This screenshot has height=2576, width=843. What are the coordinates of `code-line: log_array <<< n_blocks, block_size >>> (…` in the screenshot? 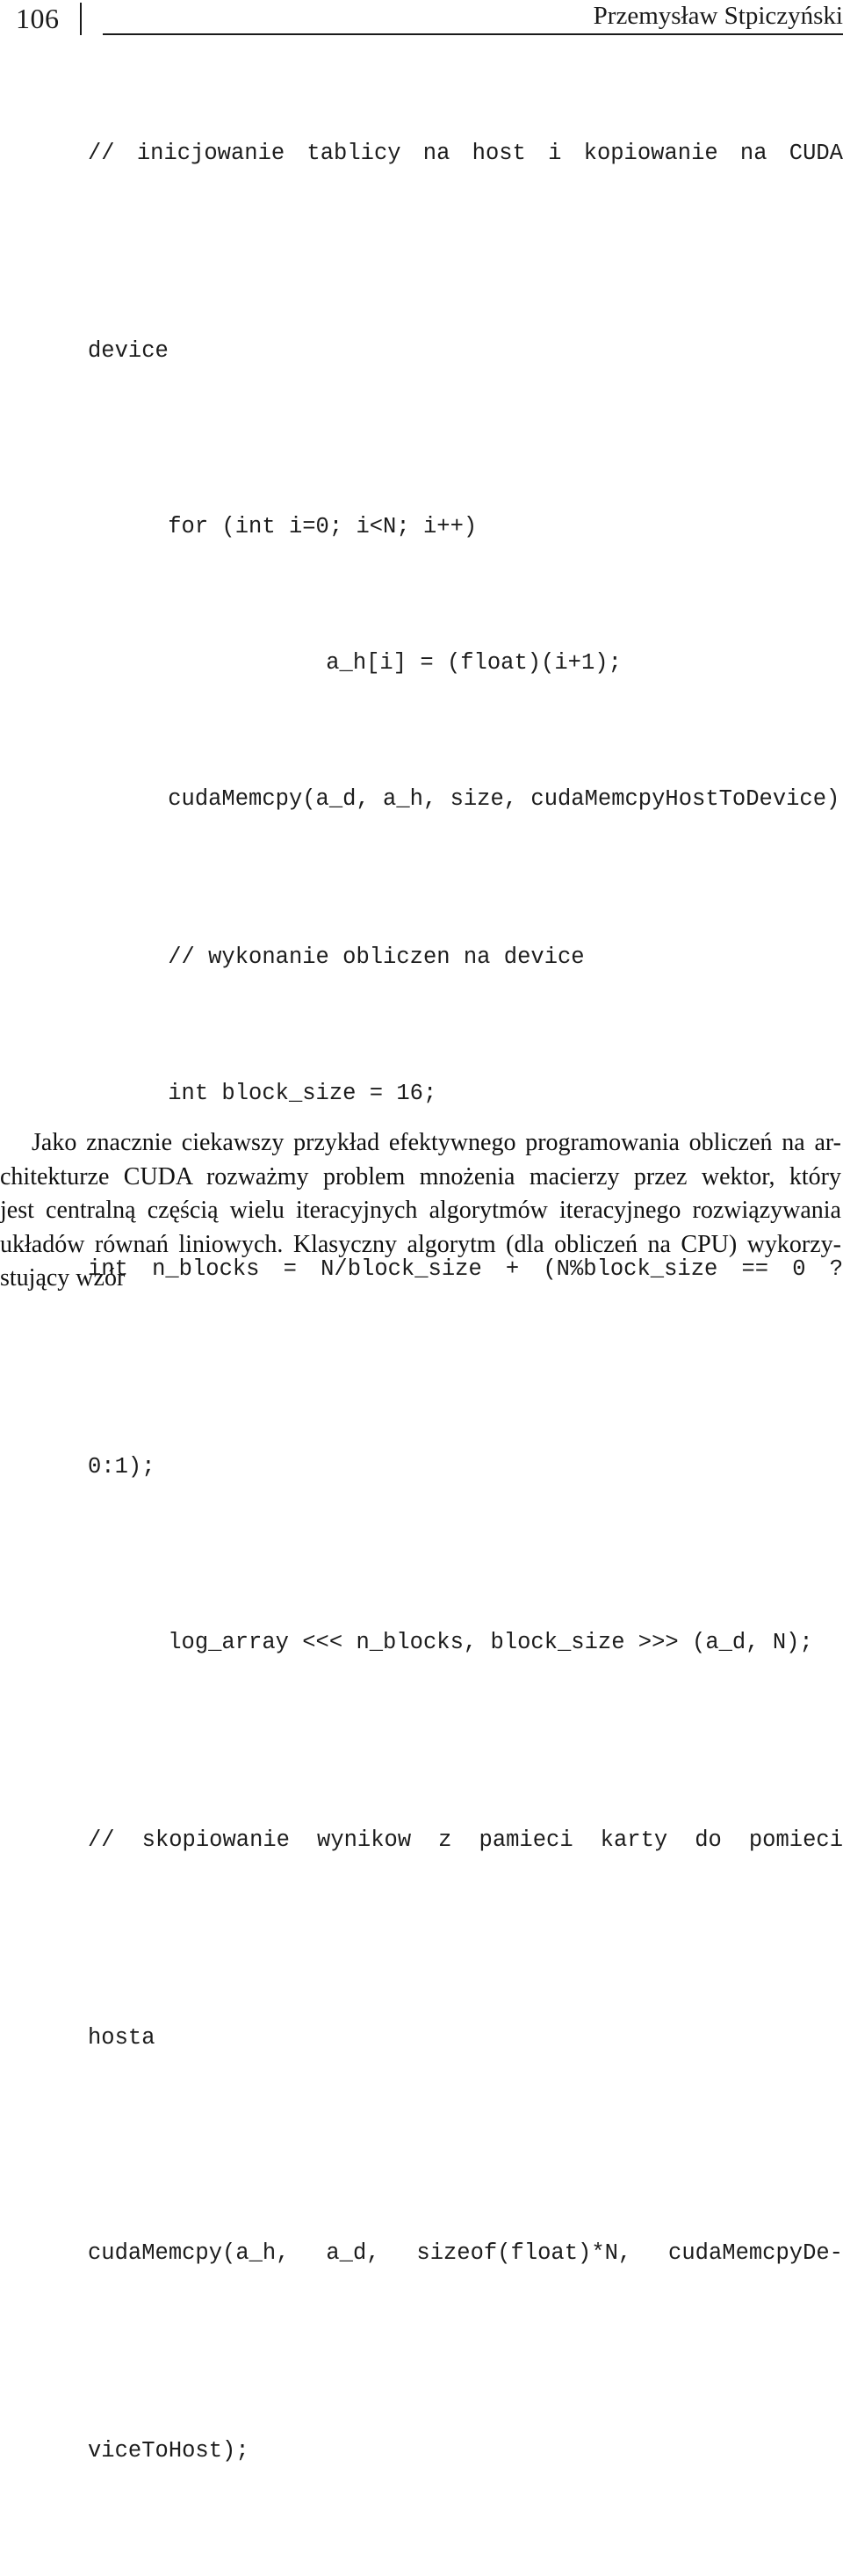 It's located at (422, 1642).